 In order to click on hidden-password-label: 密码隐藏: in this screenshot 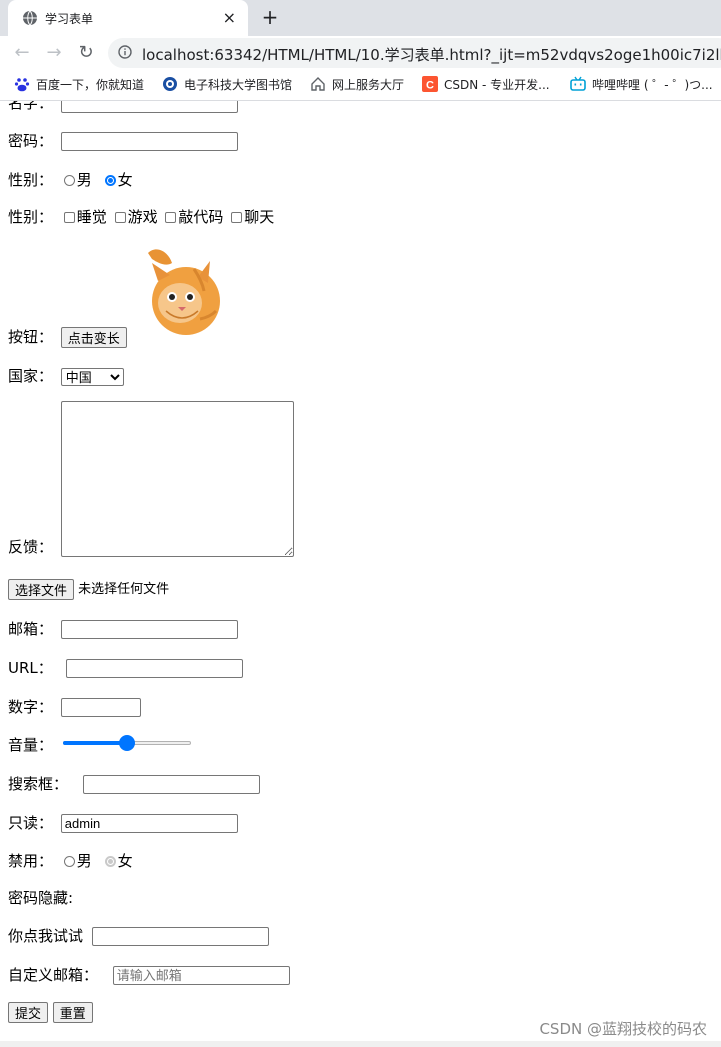, I will do `click(41, 898)`.